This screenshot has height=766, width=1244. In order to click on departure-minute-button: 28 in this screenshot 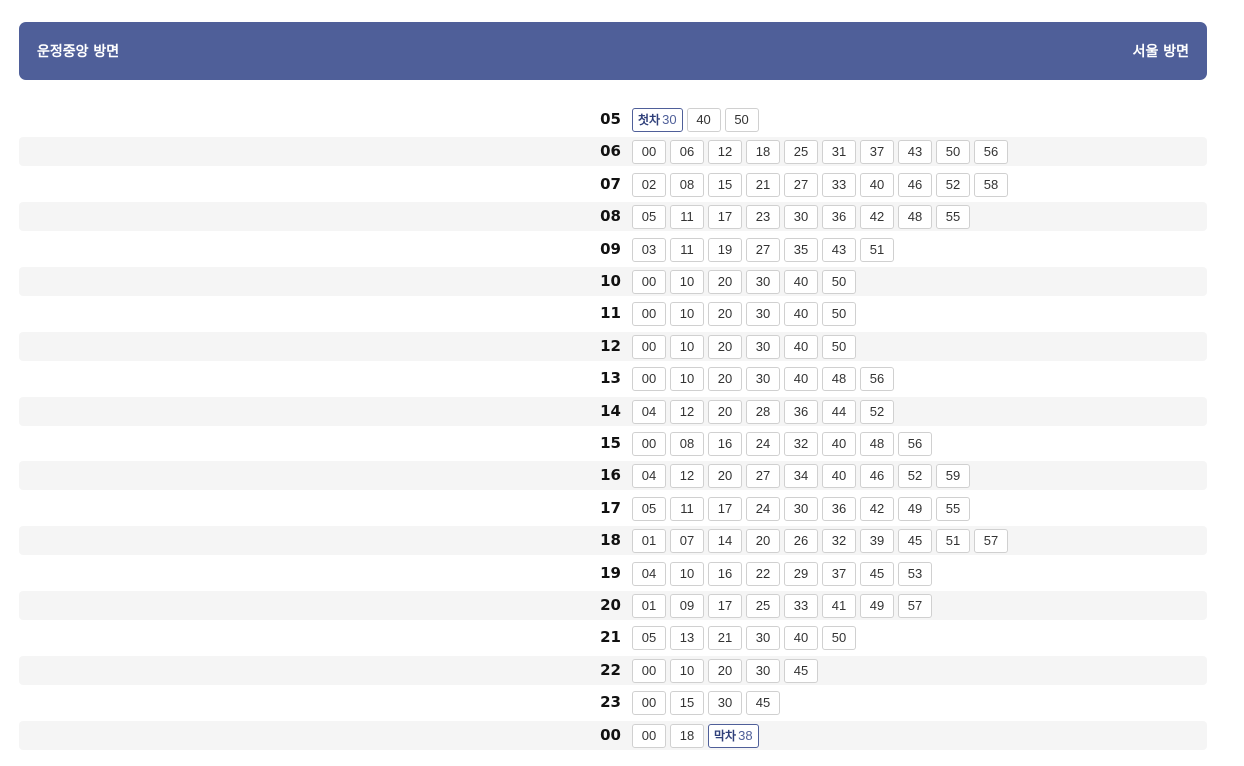, I will do `click(763, 412)`.